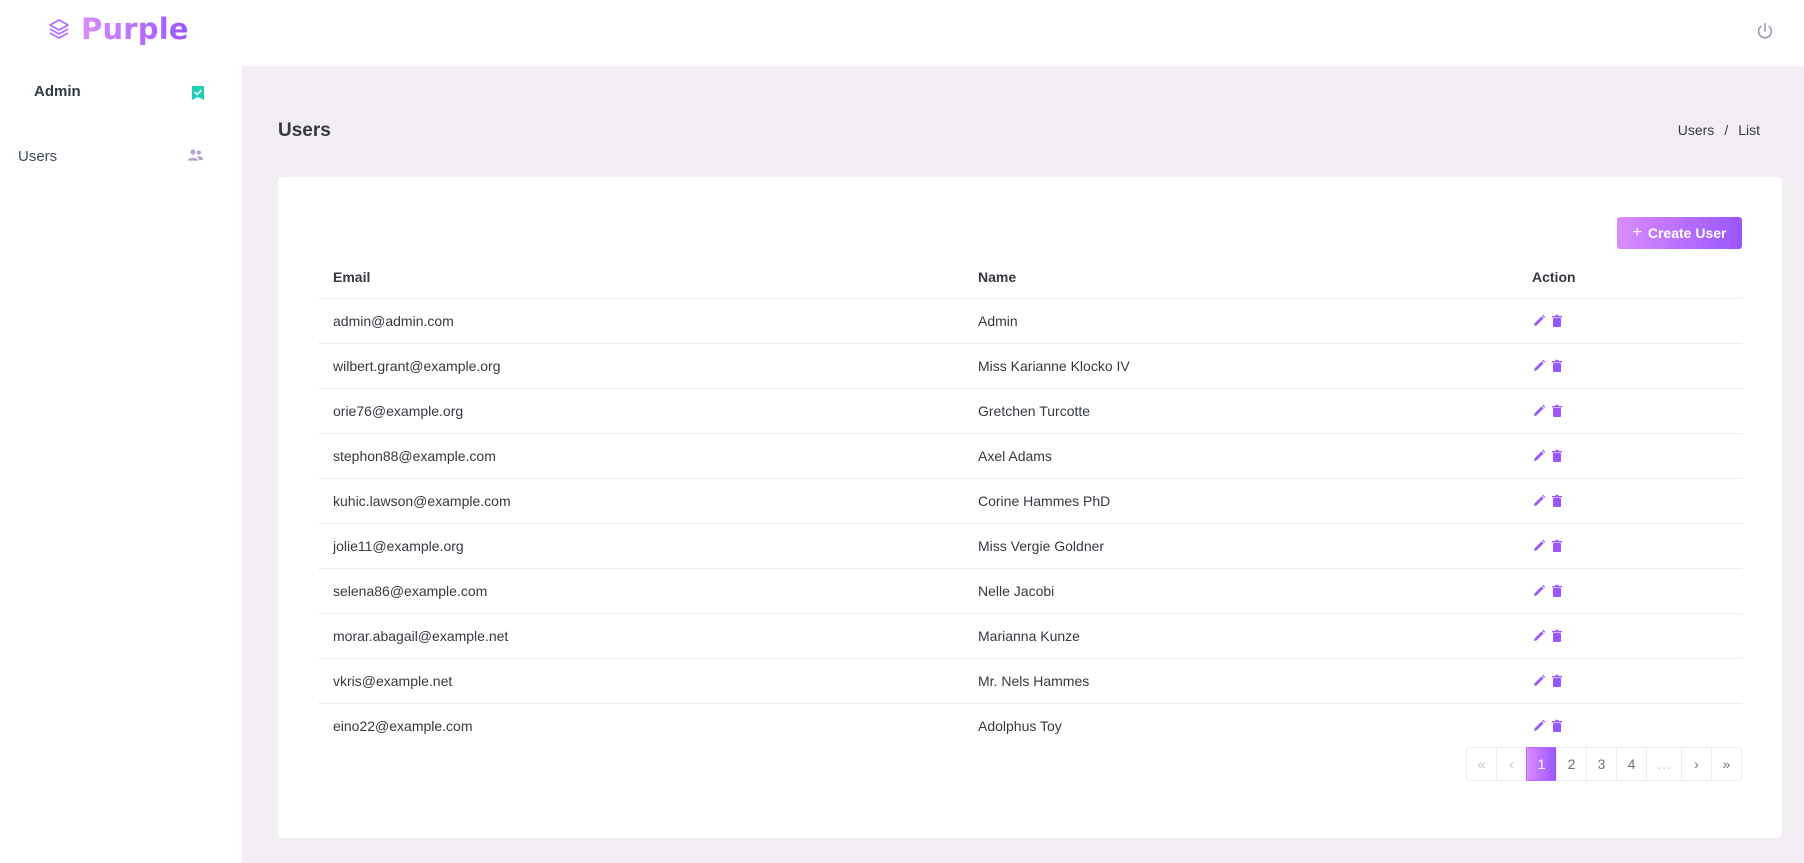  Describe the element at coordinates (1481, 764) in the screenshot. I see `page-first-button: «` at that location.